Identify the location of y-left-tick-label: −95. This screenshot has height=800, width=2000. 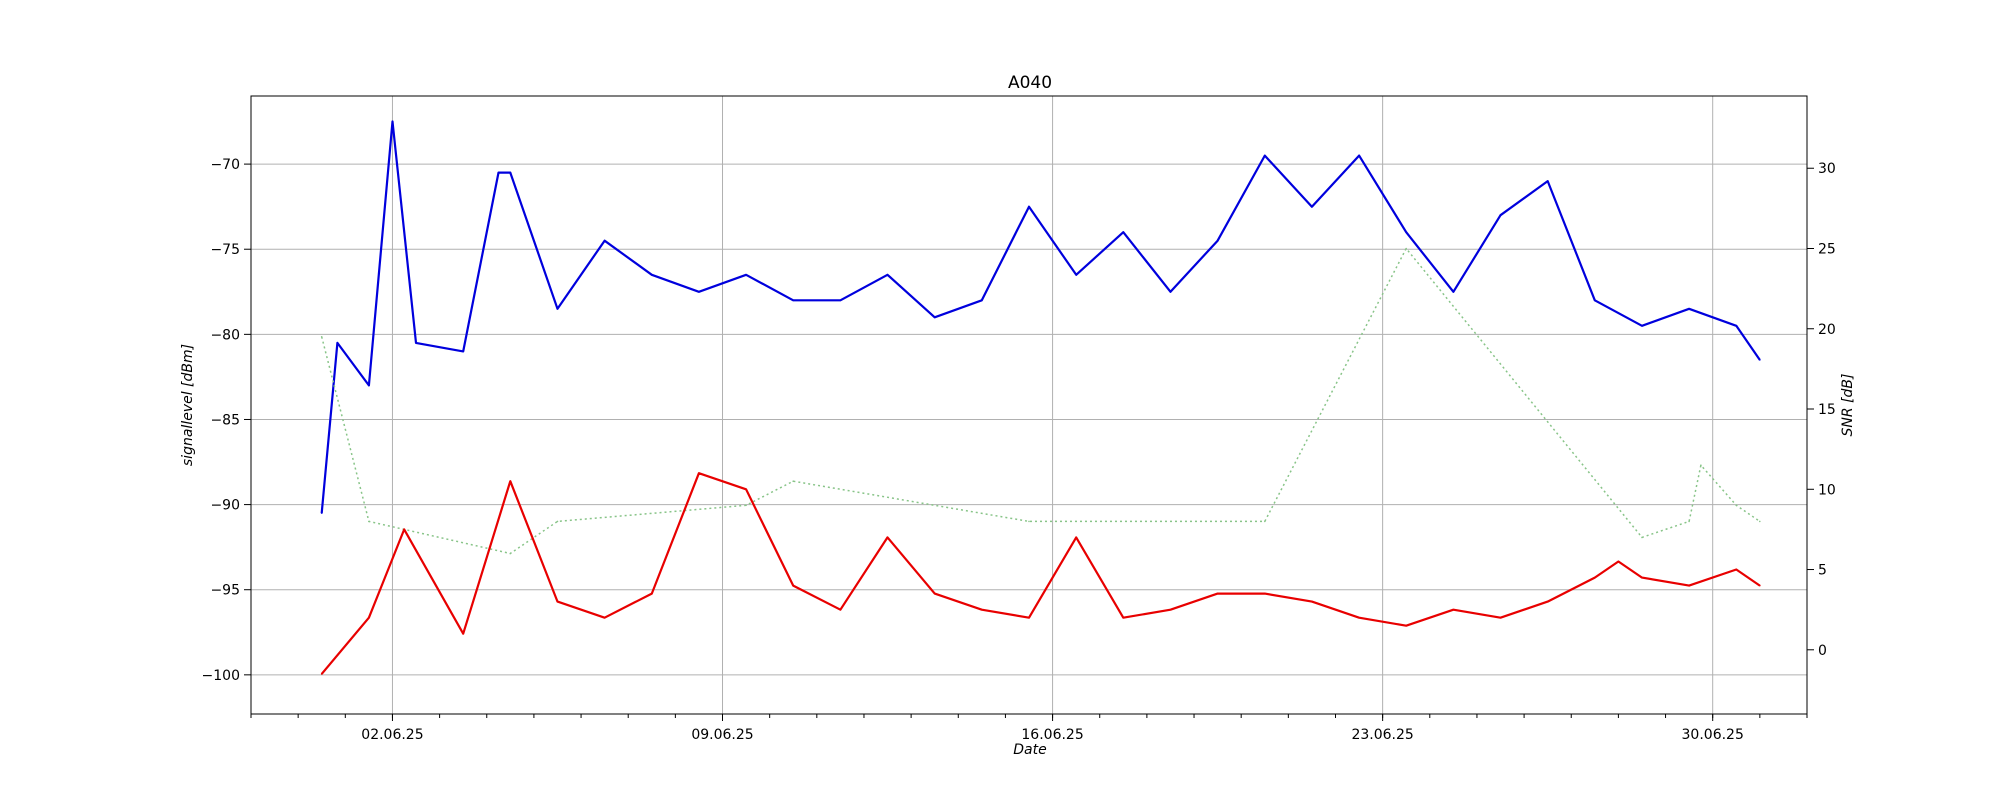
(225, 591).